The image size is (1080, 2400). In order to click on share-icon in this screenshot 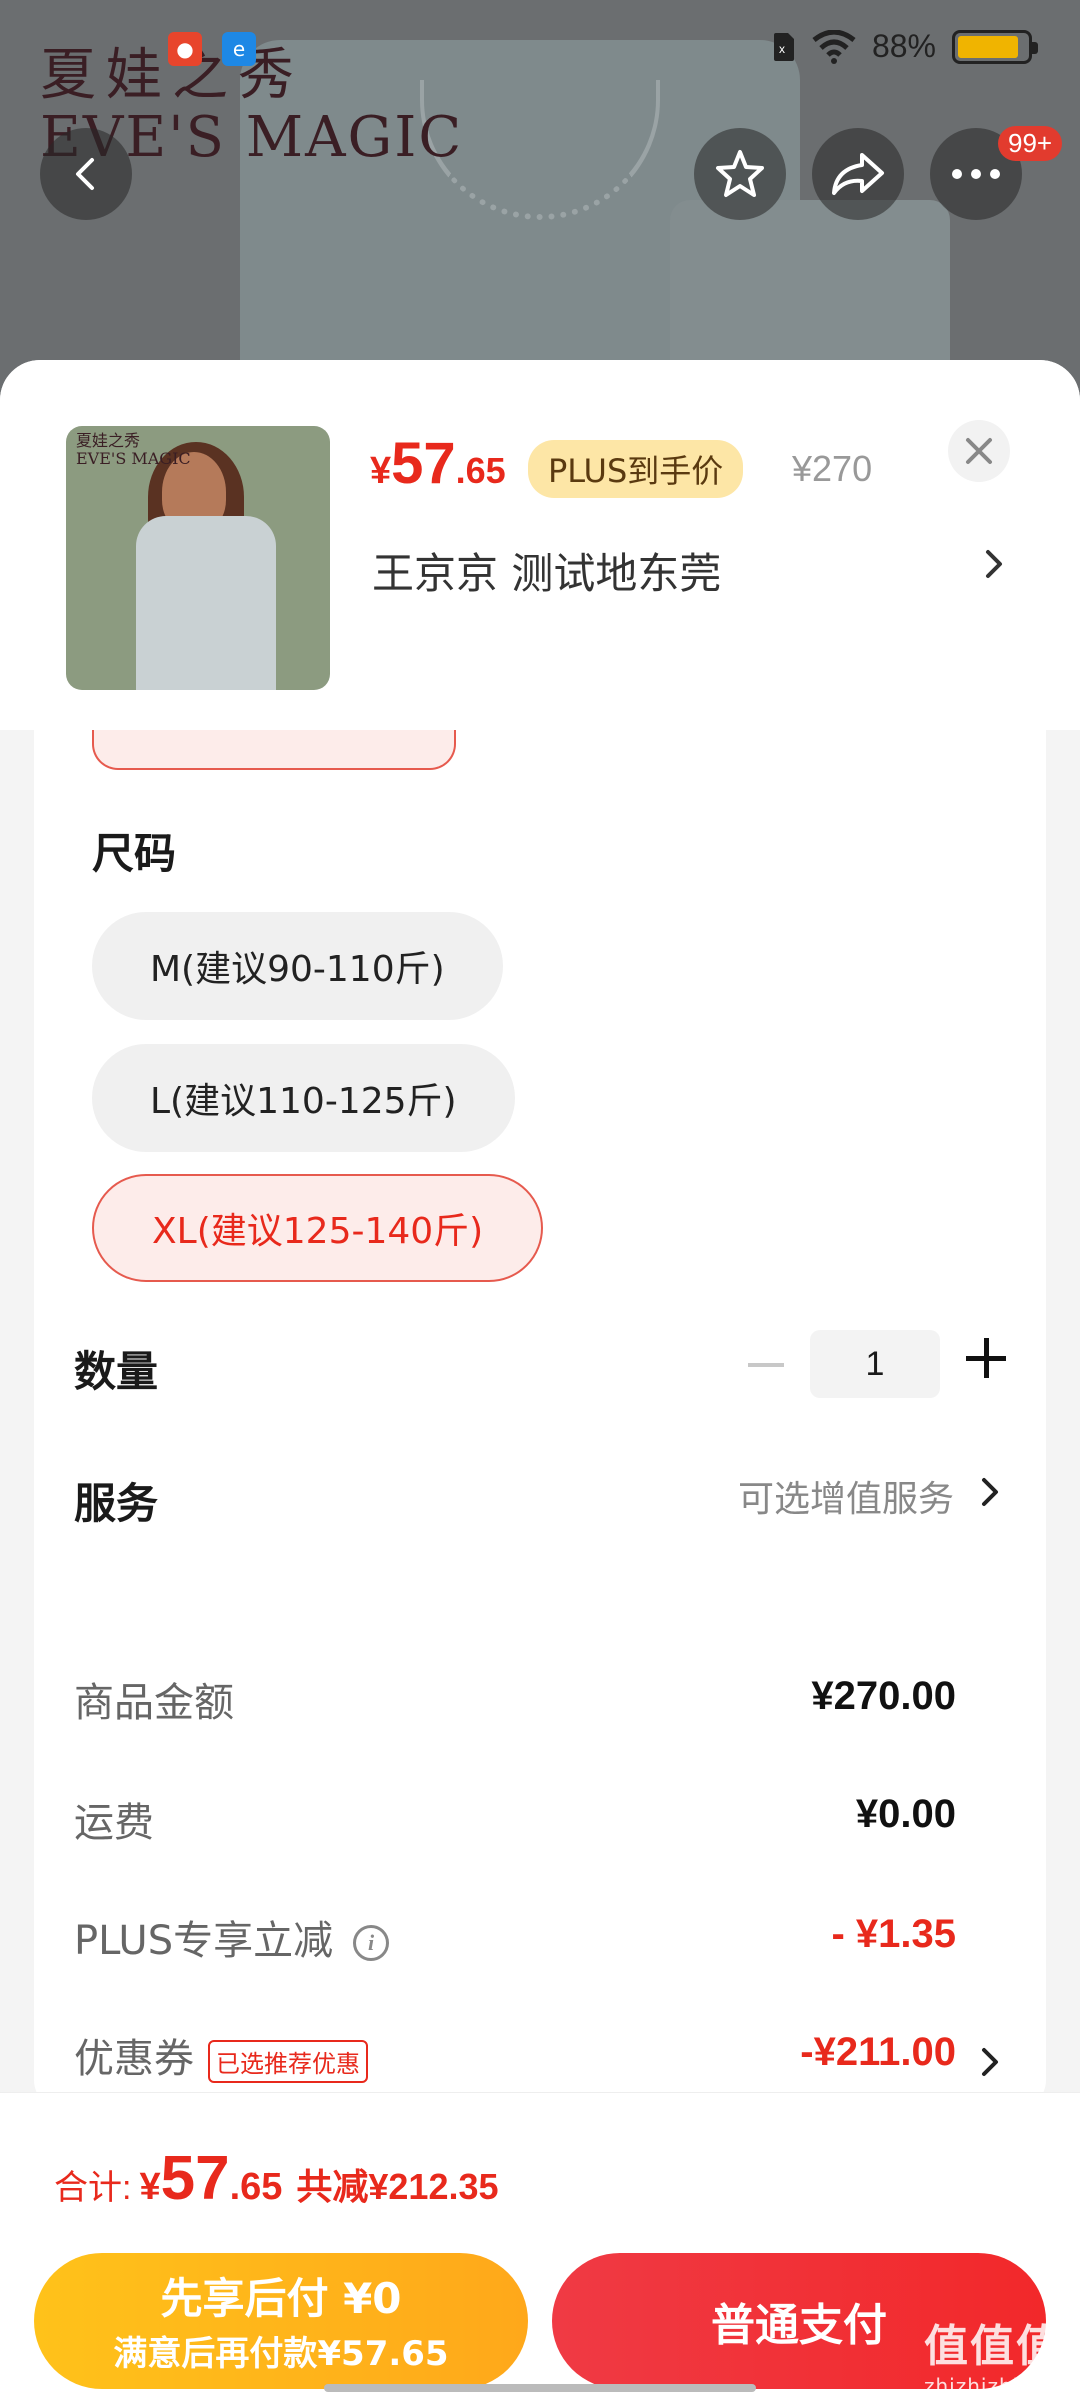, I will do `click(858, 174)`.